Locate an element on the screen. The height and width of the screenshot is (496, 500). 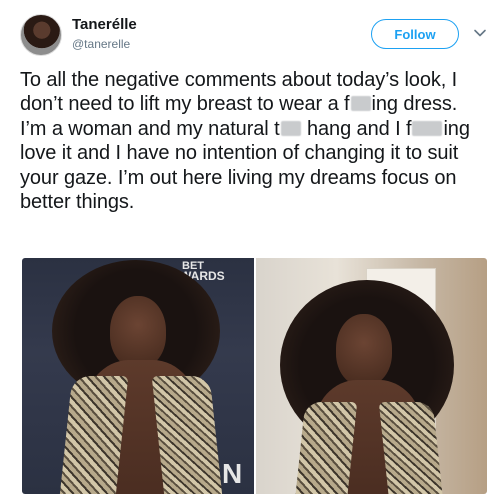
chevron-down-icon is located at coordinates (480, 33).